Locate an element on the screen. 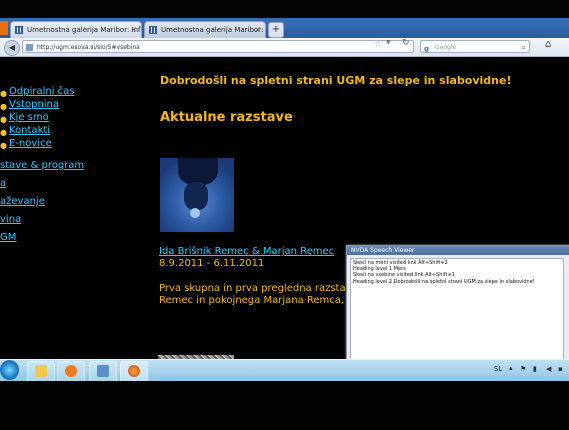 Image resolution: width=569 pixels, height=430 pixels. history-dropdown-icon: ▼ is located at coordinates (388, 42).